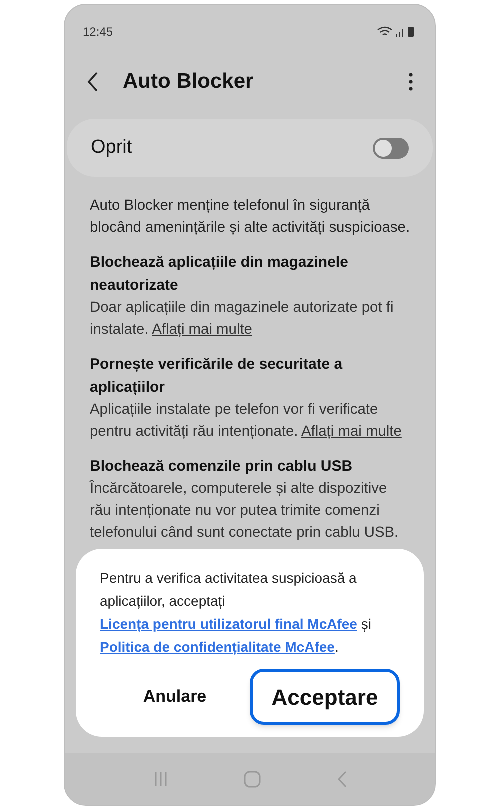 Image resolution: width=500 pixels, height=810 pixels. Describe the element at coordinates (112, 148) in the screenshot. I see `switch-label: Oprit` at that location.